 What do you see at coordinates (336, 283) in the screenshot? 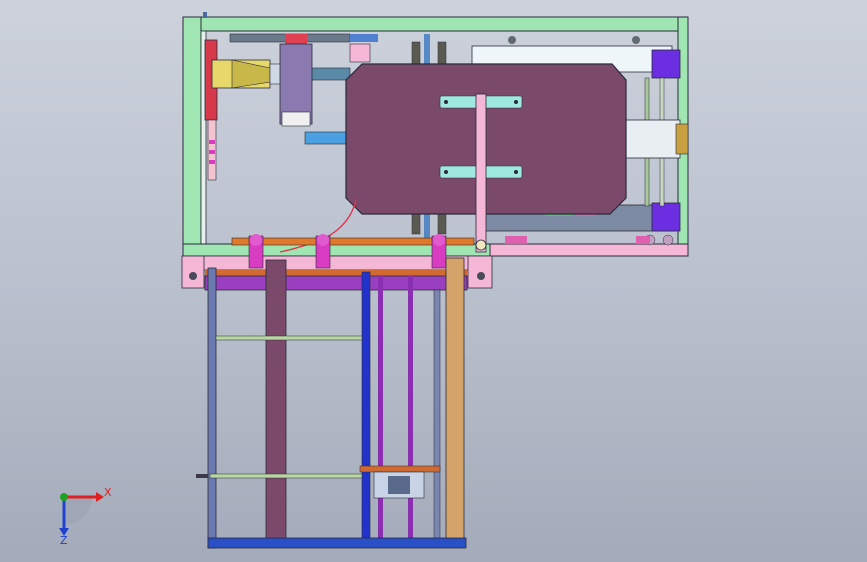
I see `purple-beam` at bounding box center [336, 283].